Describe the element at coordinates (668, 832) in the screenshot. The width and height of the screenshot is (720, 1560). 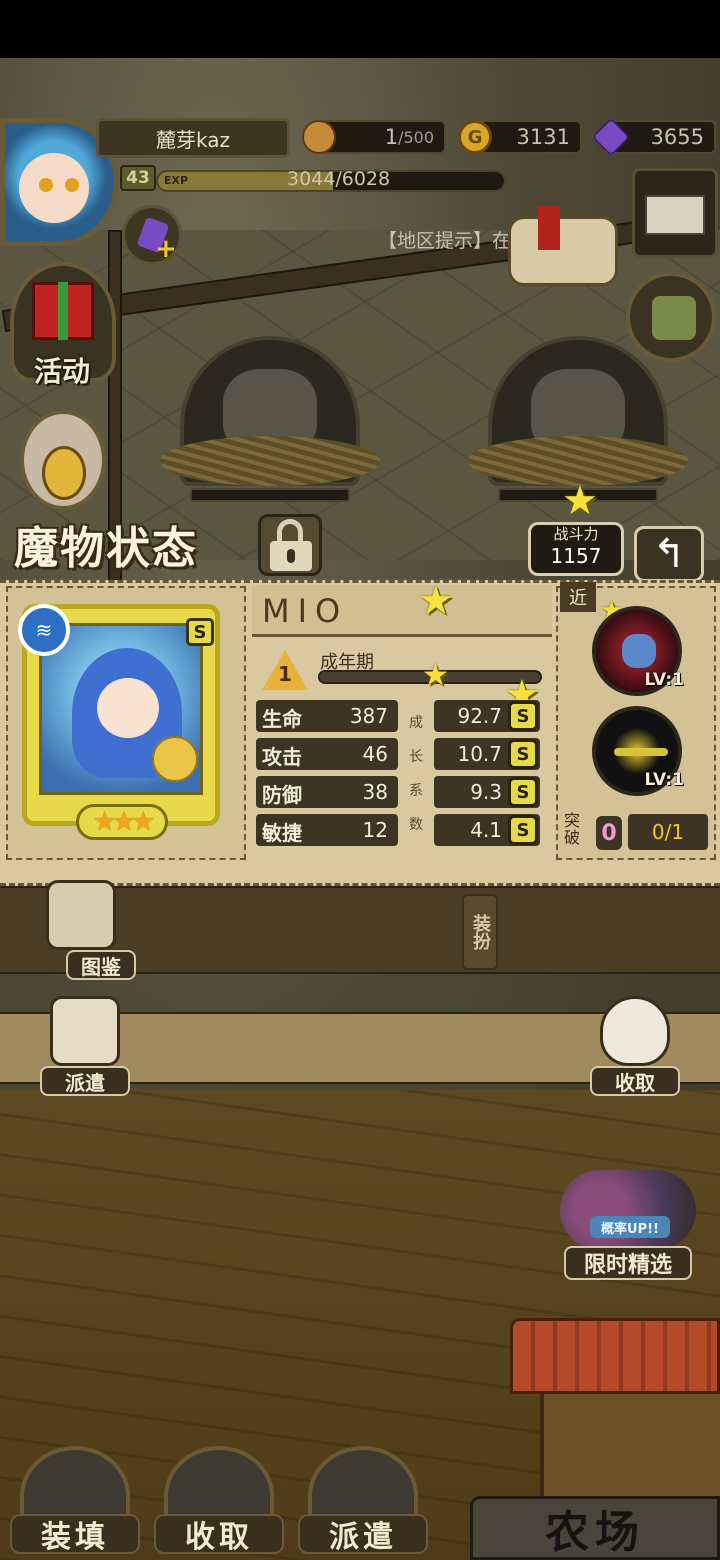
I see `break-progress: 0/1` at that location.